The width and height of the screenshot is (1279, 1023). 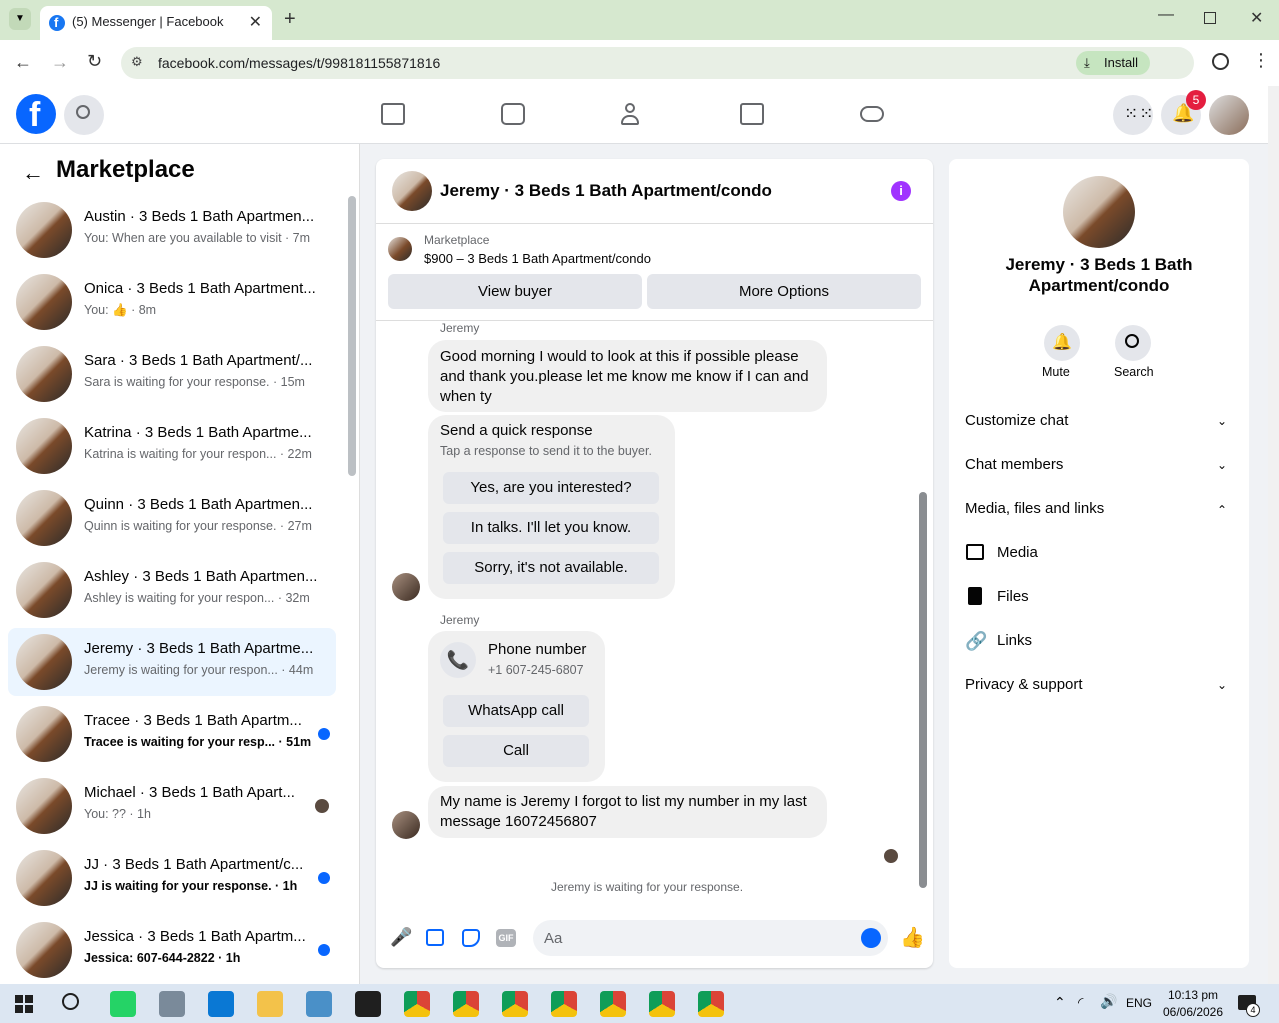 What do you see at coordinates (551, 488) in the screenshot?
I see `quick-reply-button: Yes, are you interested?` at bounding box center [551, 488].